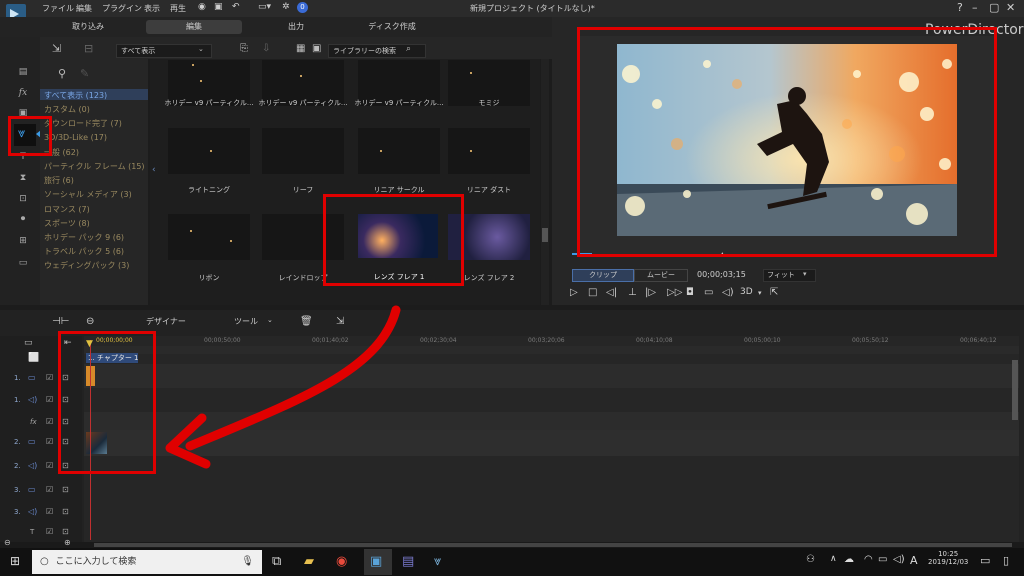 This screenshot has height=576, width=1024. What do you see at coordinates (286, 7) in the screenshot?
I see `settings-icon: ✲` at bounding box center [286, 7].